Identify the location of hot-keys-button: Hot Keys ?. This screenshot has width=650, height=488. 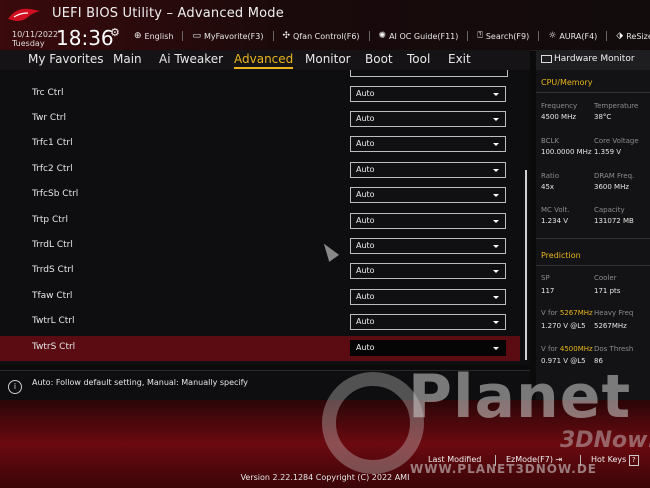
(615, 460).